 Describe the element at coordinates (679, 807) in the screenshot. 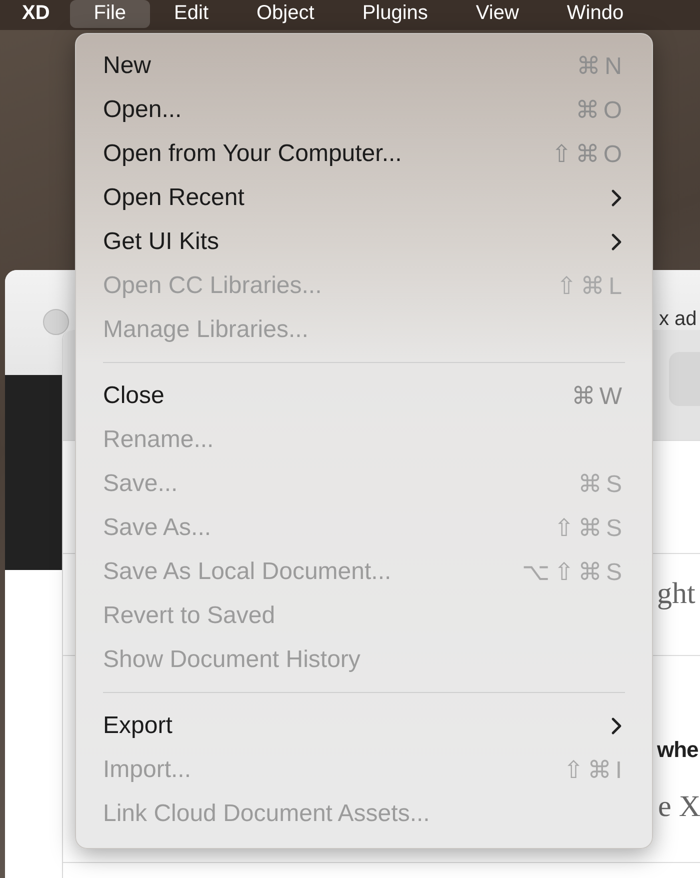

I see `body-text: e X` at that location.